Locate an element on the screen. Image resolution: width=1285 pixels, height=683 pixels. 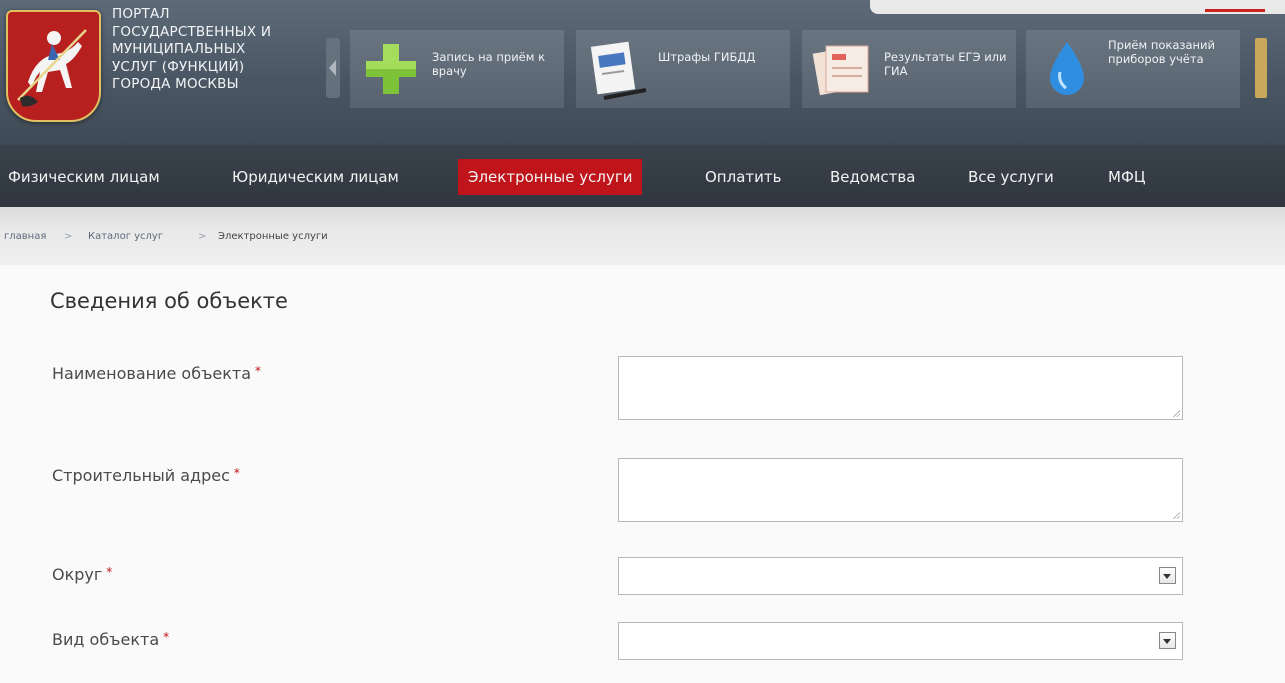
field-label-text: Строительный адрес is located at coordinates (141, 475).